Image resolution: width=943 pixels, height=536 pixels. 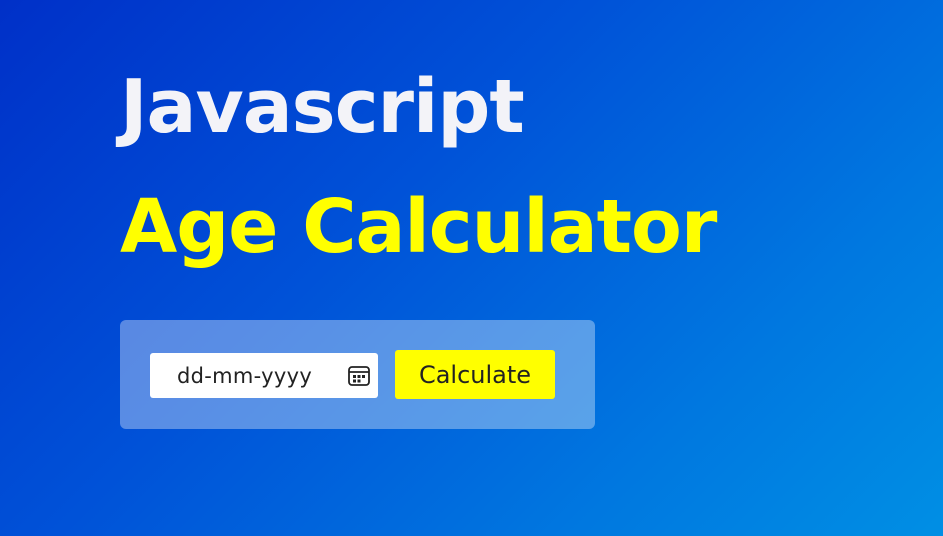 I want to click on calculator-panel: dd-mm-yyyy Calculate, so click(x=357, y=374).